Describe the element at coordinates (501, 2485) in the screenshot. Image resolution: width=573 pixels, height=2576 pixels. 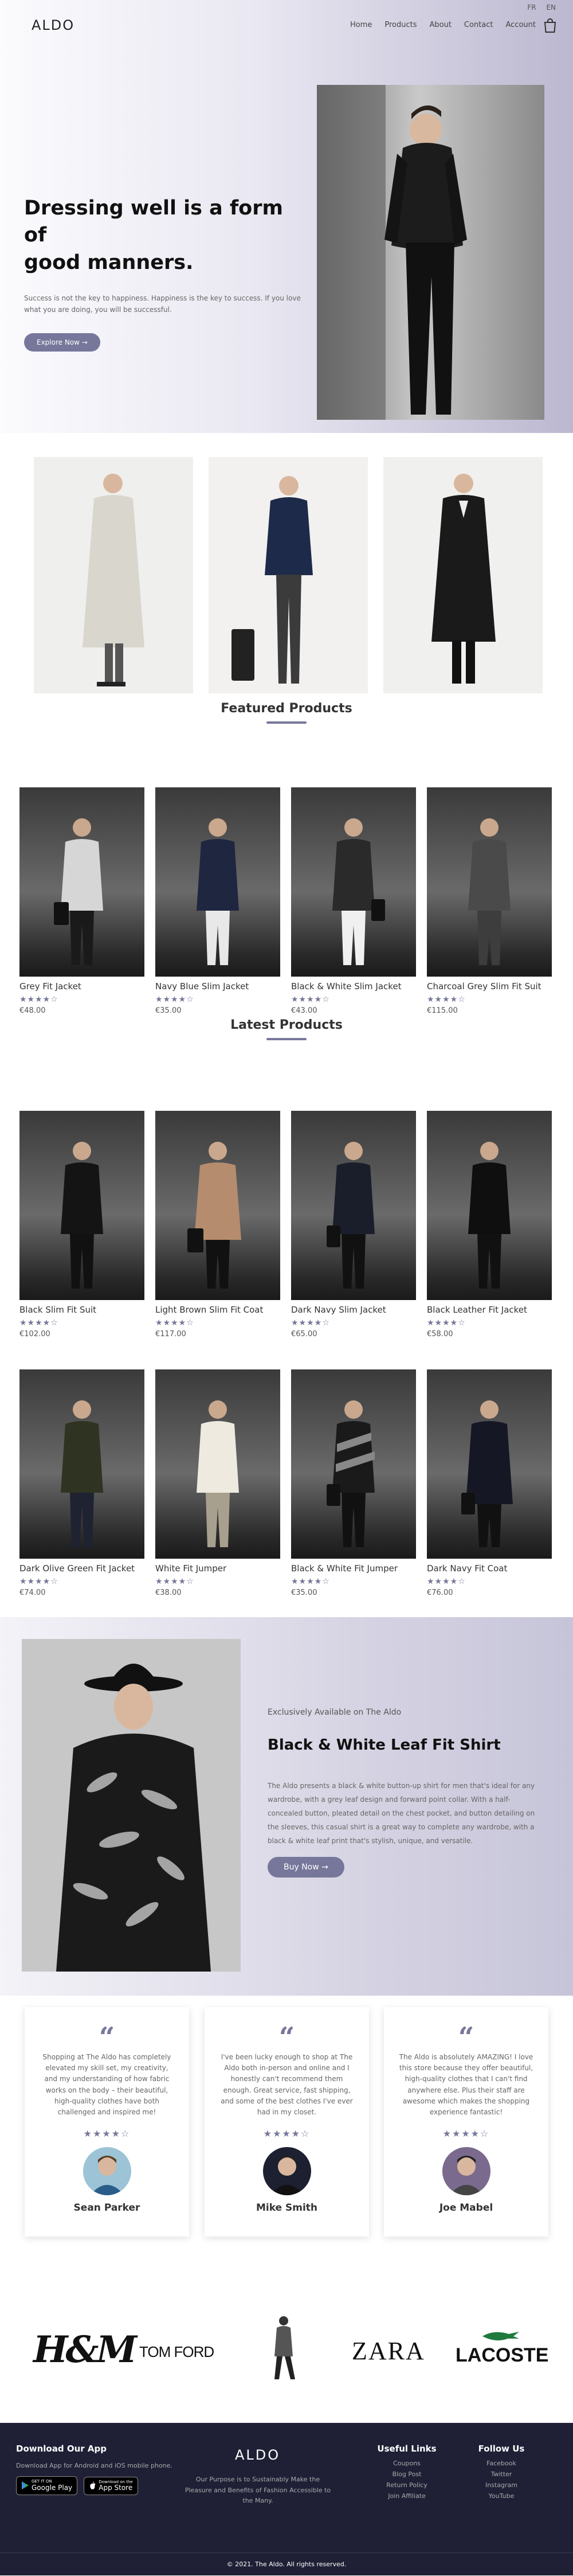
I see `link-instagram: Instagram` at that location.